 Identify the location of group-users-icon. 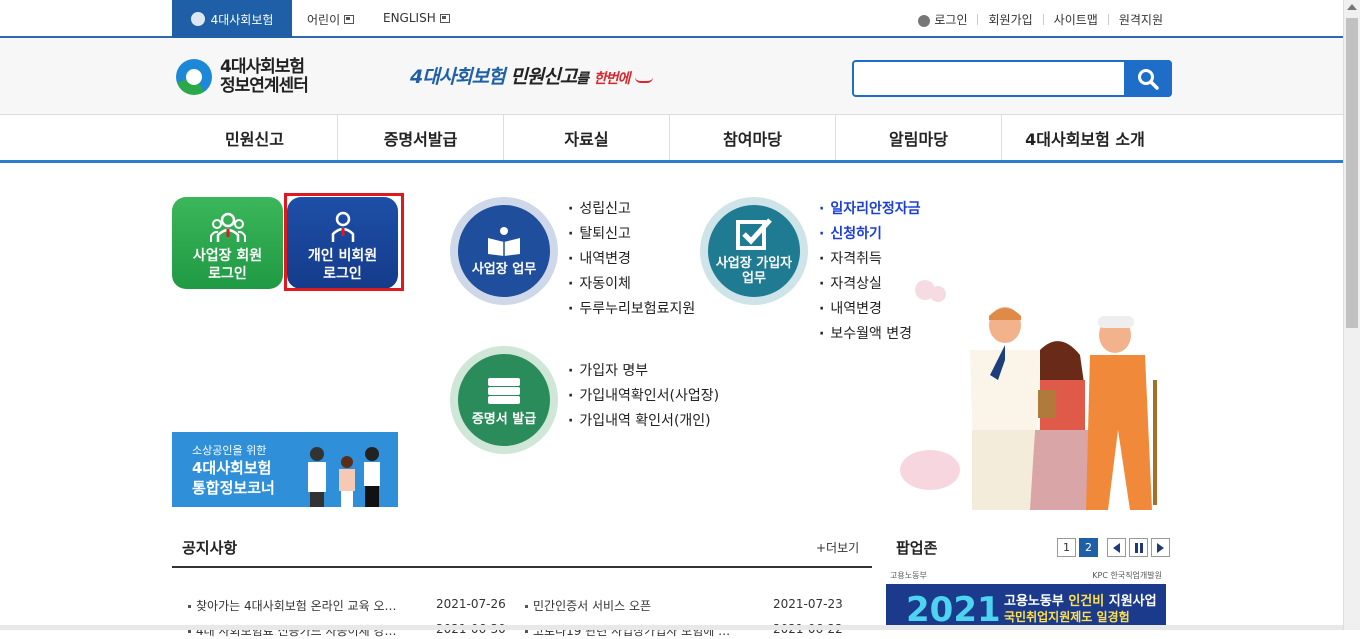
(227, 227).